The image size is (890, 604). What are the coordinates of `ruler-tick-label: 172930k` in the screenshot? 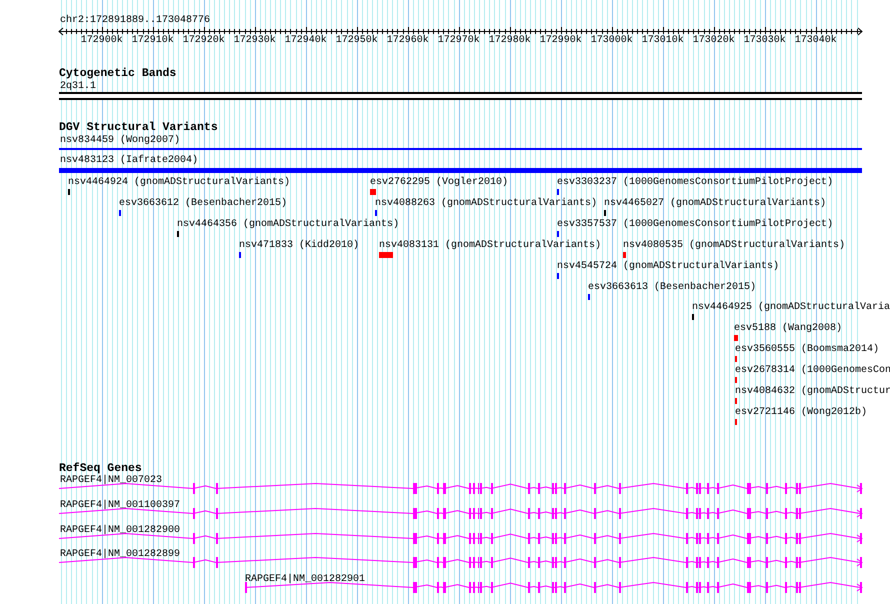 It's located at (255, 40).